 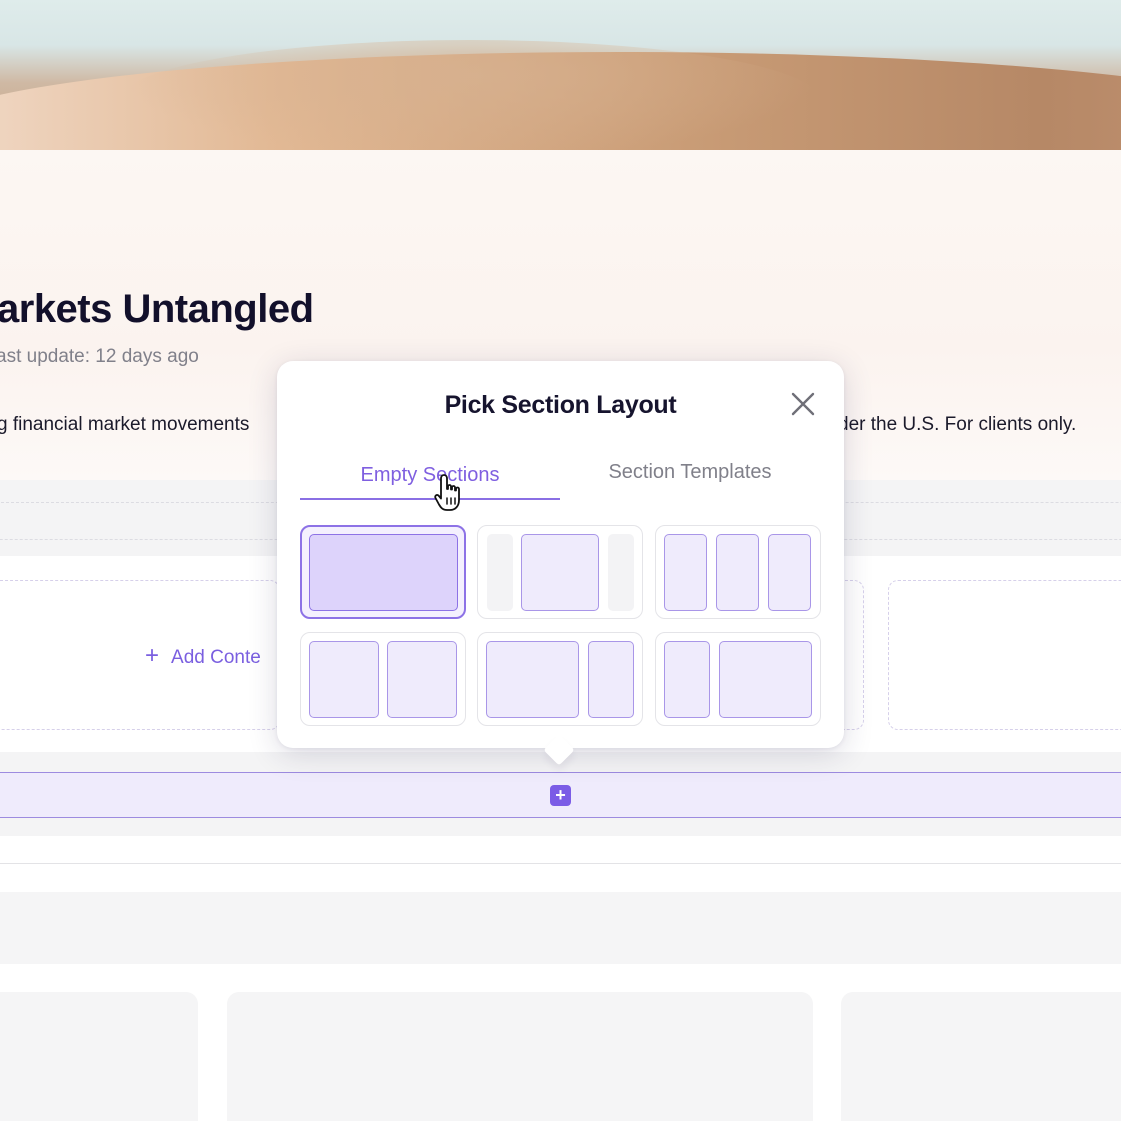 I want to click on layout-option-three-columns, so click(x=738, y=572).